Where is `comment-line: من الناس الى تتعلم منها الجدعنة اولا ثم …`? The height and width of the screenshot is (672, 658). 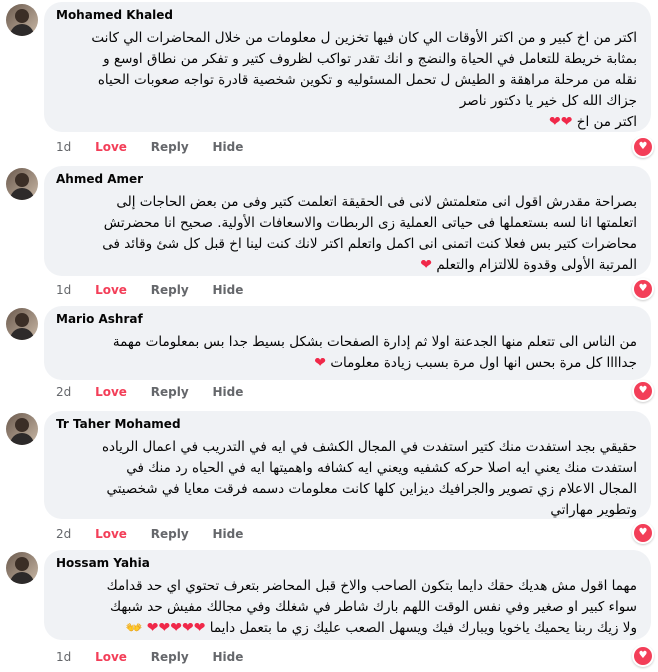 comment-line: من الناس الى تتعلم منها الجدعنة اولا ثم … is located at coordinates (374, 342).